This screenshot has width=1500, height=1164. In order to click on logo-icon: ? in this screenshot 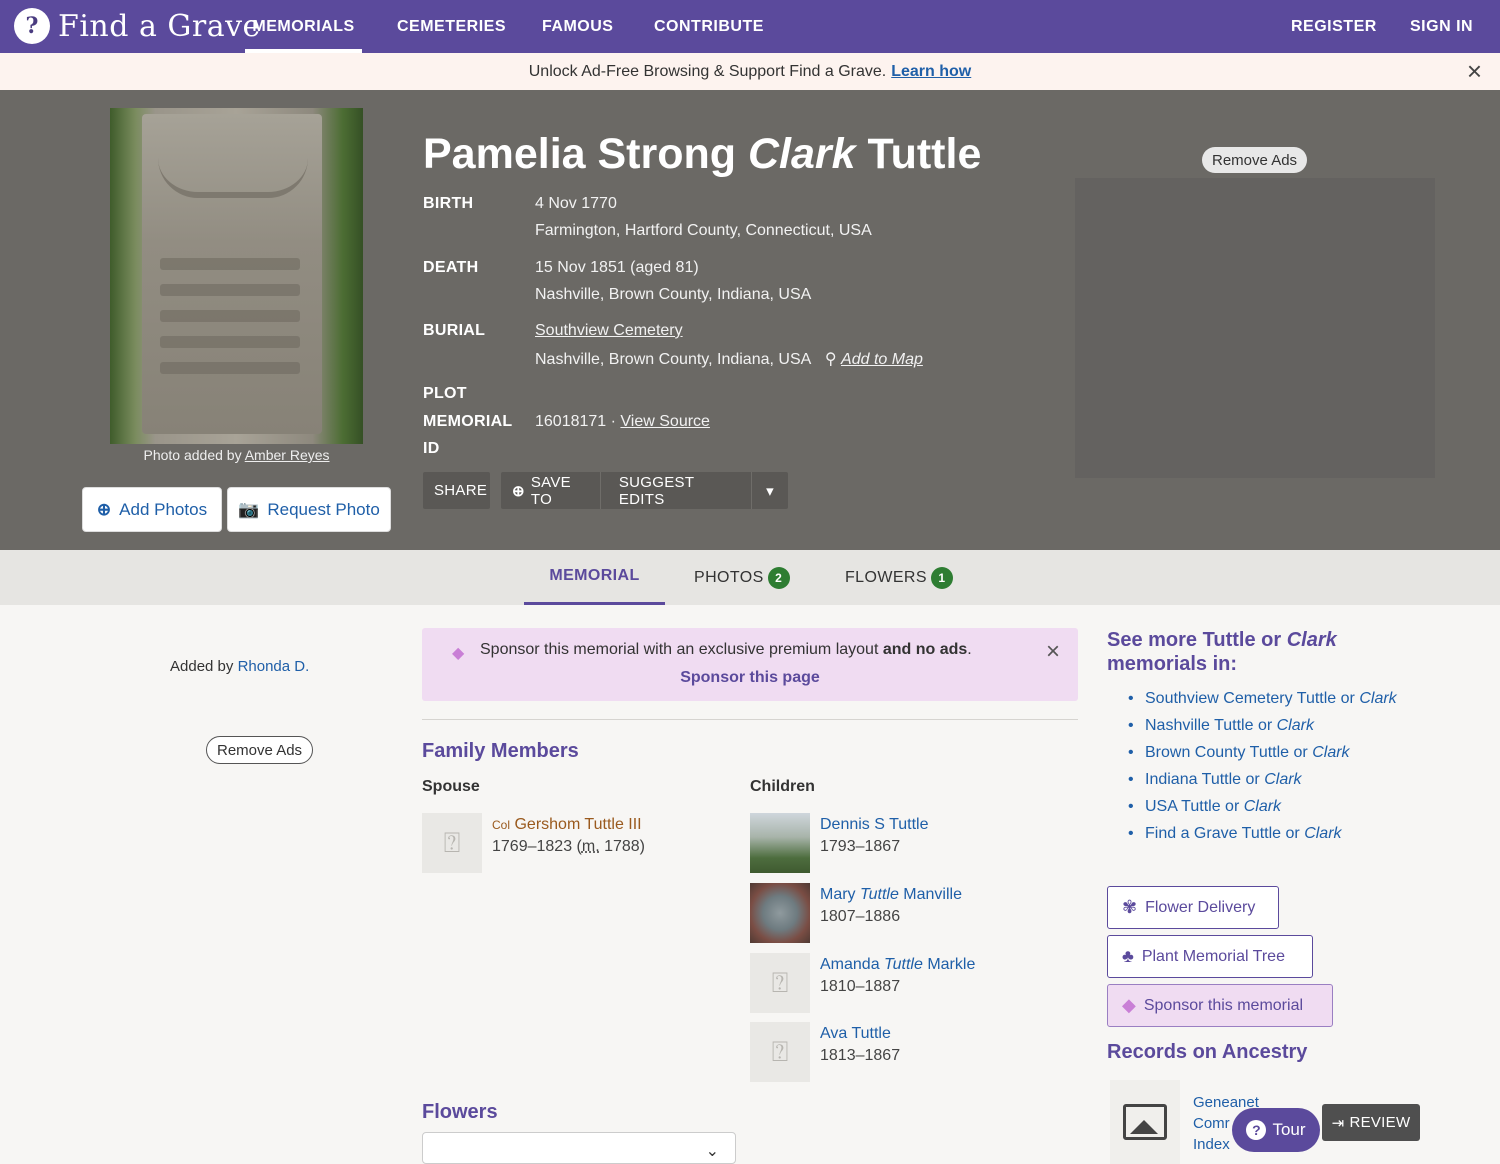, I will do `click(32, 26)`.